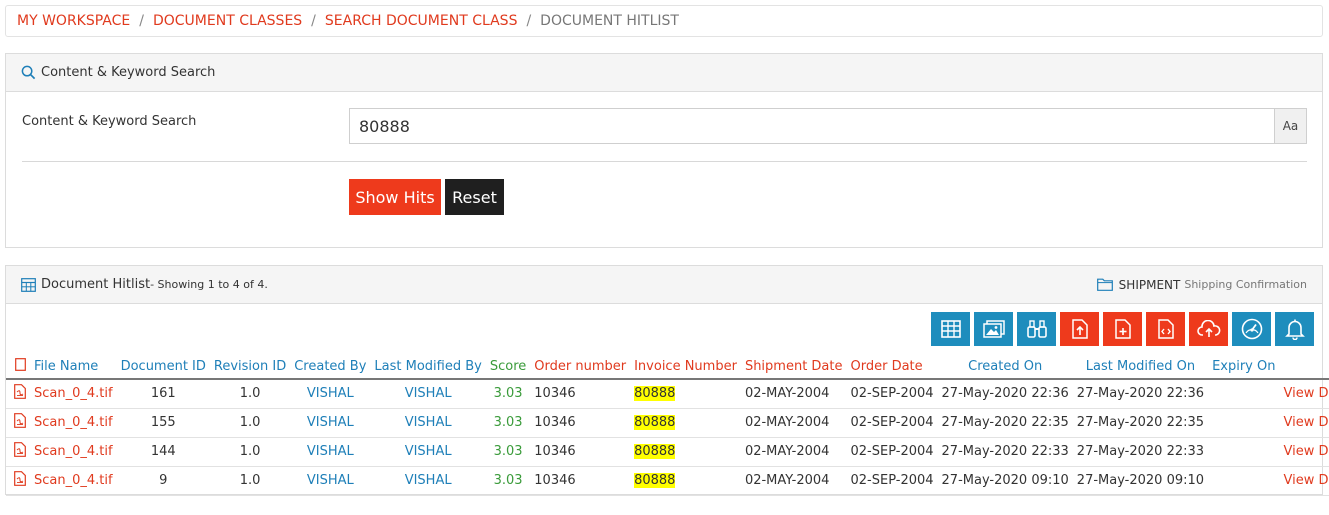 The width and height of the screenshot is (1329, 515). Describe the element at coordinates (1140, 367) in the screenshot. I see `col-last-modified-on: Last Modified On` at that location.